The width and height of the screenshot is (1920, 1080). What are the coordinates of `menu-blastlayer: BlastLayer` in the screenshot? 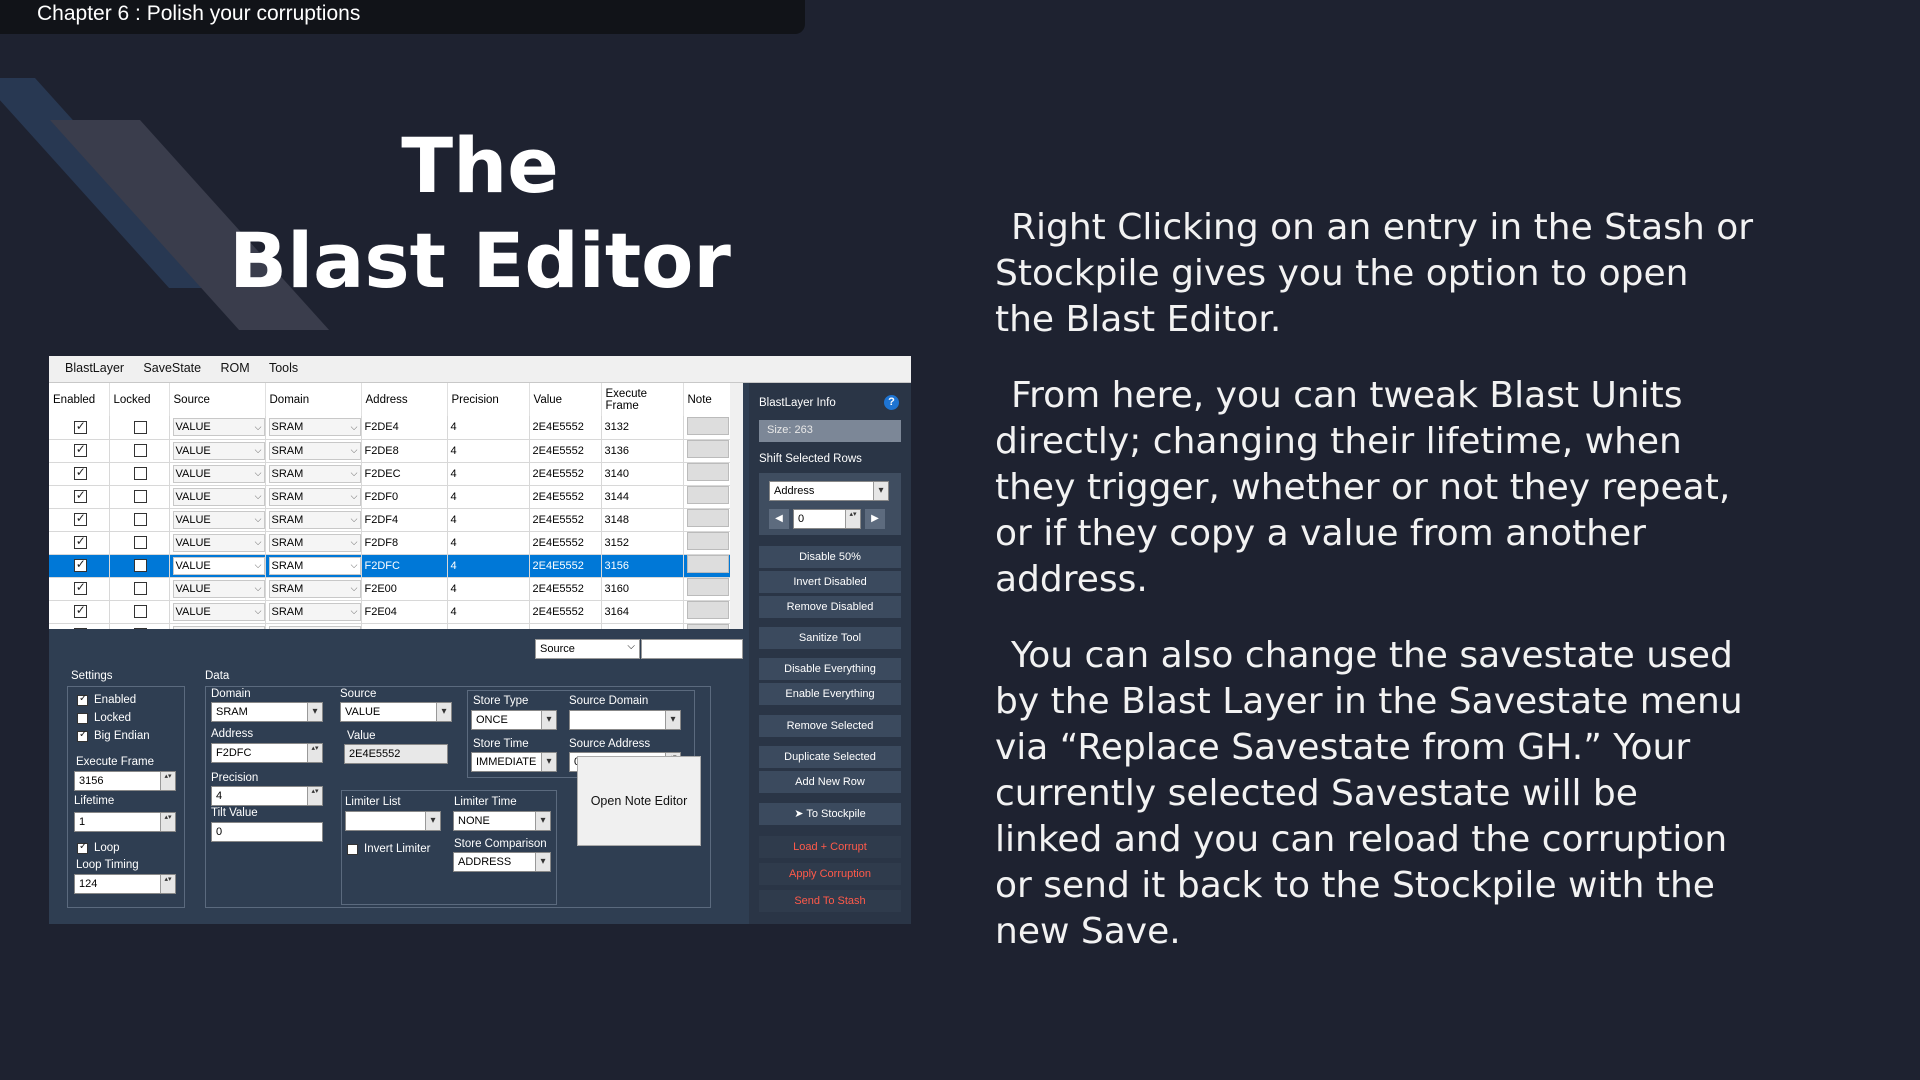 It's located at (86, 365).